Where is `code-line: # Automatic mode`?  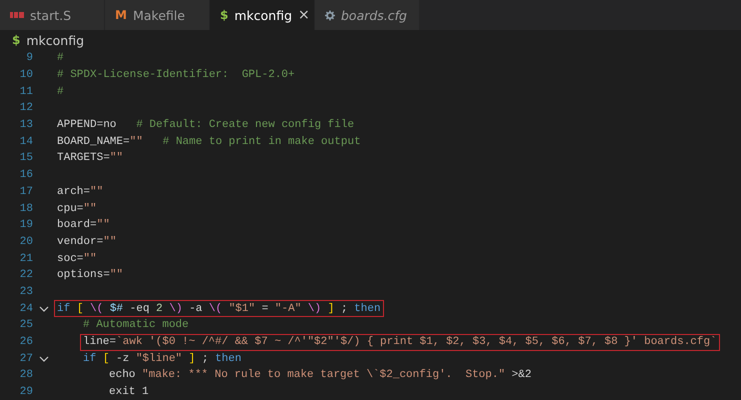
code-line: # Automatic mode is located at coordinates (136, 326).